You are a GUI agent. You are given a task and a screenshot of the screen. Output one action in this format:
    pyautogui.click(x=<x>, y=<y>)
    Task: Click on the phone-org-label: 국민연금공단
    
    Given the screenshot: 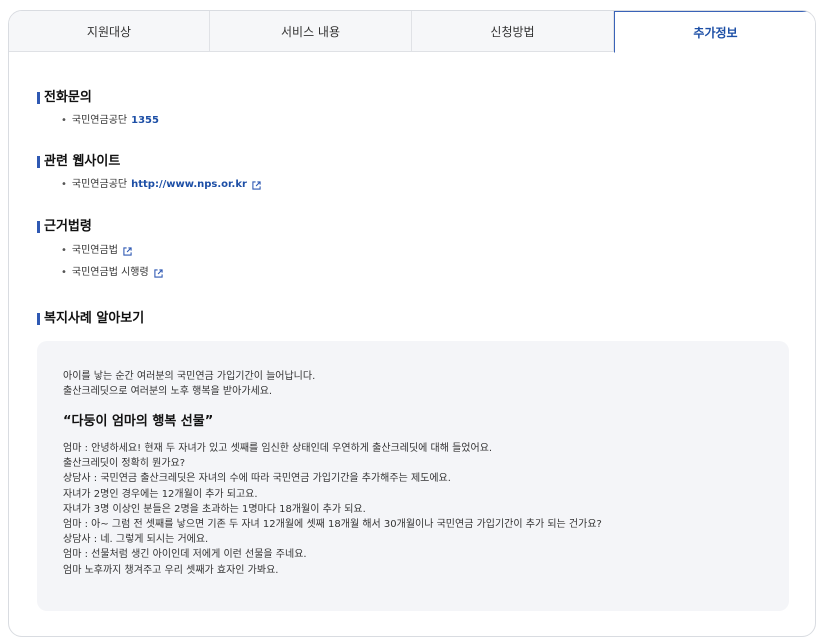 What is the action you would take?
    pyautogui.click(x=99, y=120)
    